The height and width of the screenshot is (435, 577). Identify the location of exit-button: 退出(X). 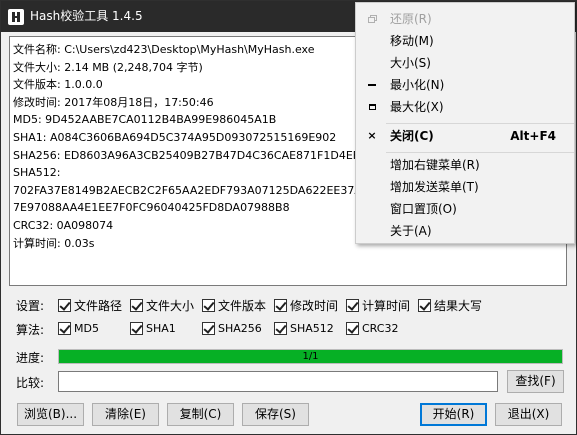
(528, 414).